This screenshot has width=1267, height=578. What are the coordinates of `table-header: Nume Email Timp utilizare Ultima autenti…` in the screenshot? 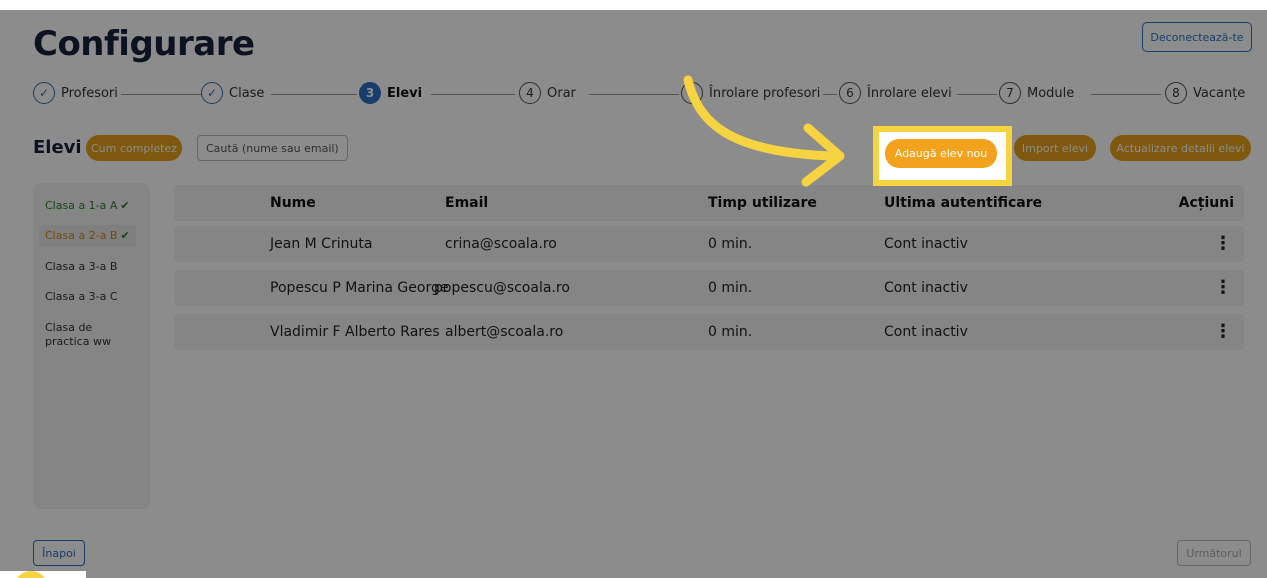 It's located at (709, 203).